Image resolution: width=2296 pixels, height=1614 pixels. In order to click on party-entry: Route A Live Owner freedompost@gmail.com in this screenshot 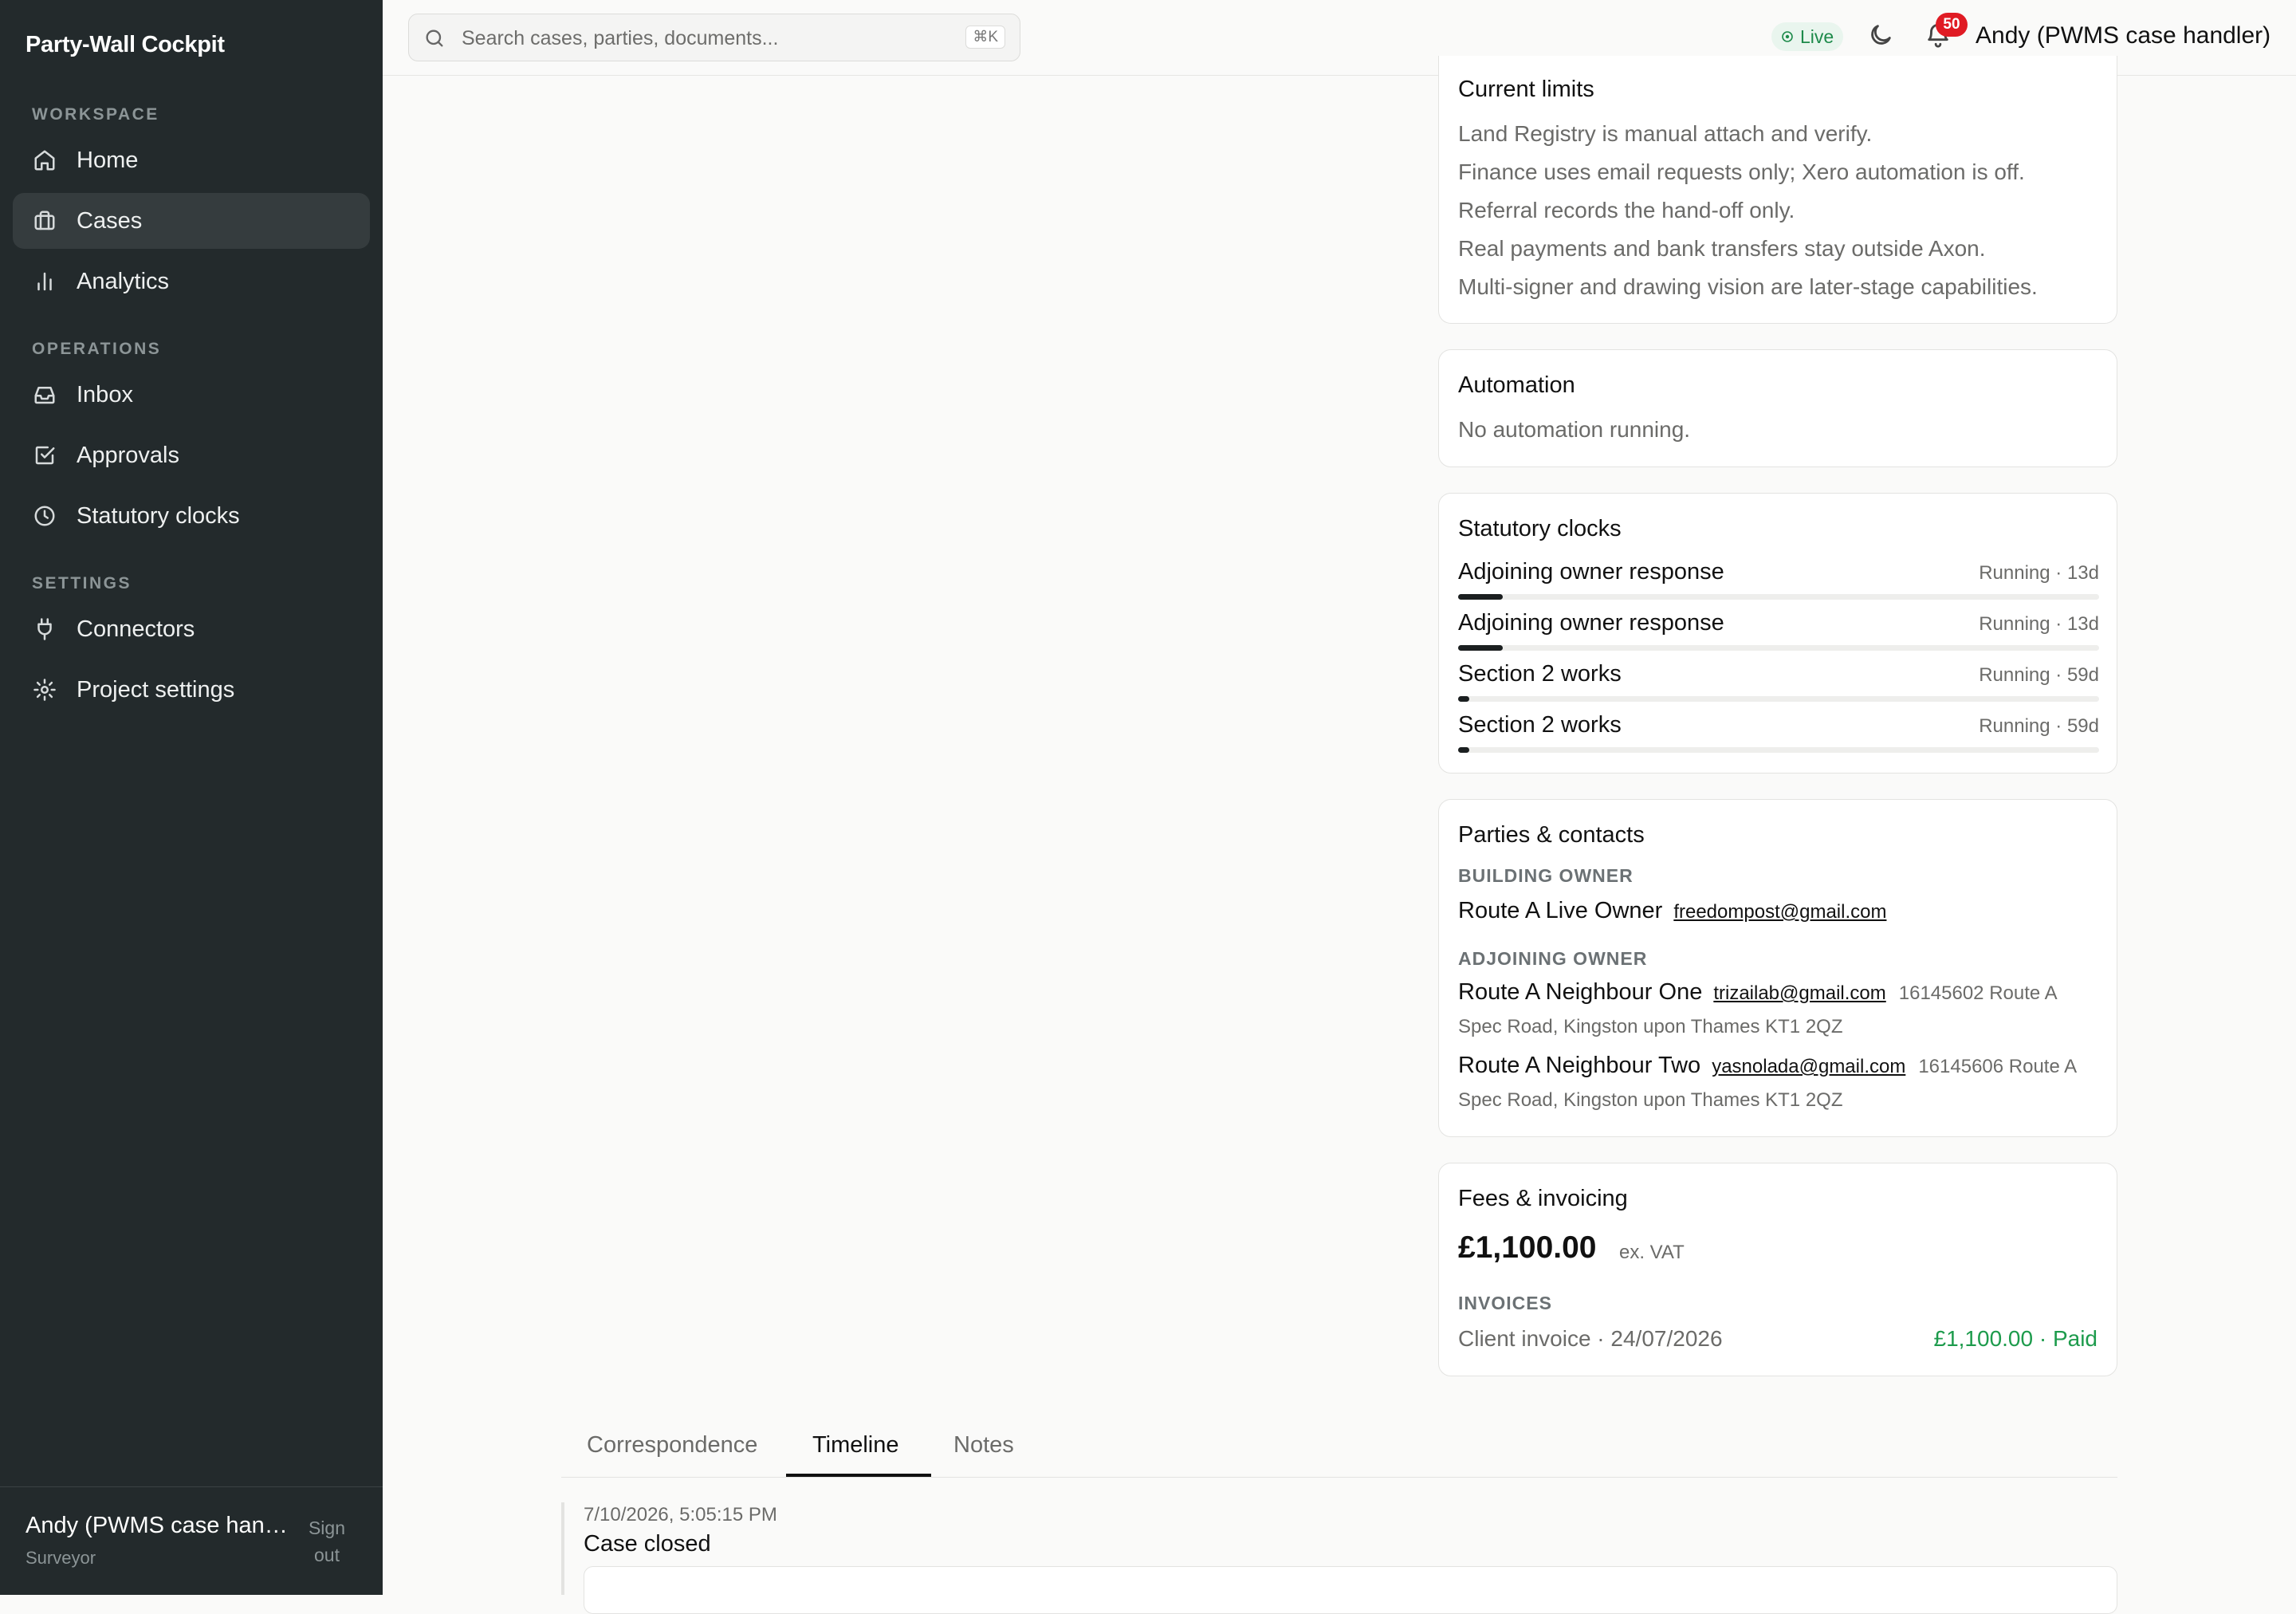, I will do `click(1780, 911)`.